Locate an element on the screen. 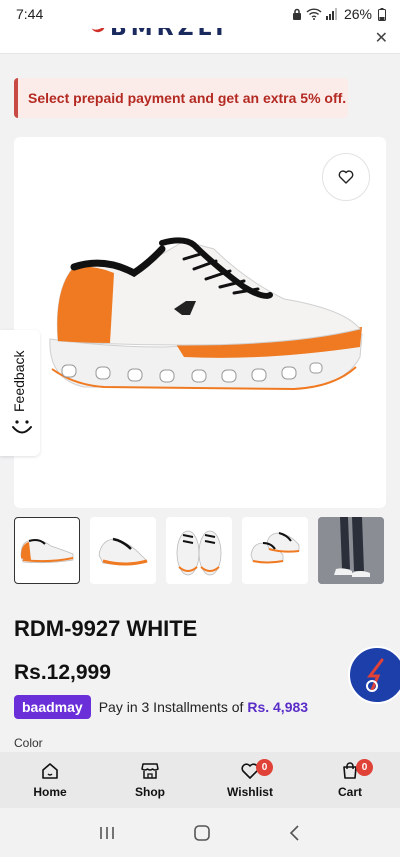 This screenshot has width=400, height=857. add-to-wishlist-button is located at coordinates (346, 177).